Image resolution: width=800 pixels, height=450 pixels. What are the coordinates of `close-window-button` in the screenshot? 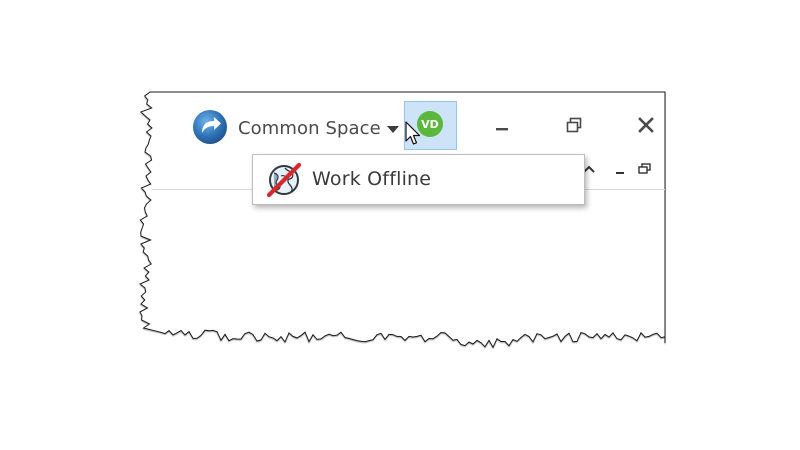 It's located at (646, 125).